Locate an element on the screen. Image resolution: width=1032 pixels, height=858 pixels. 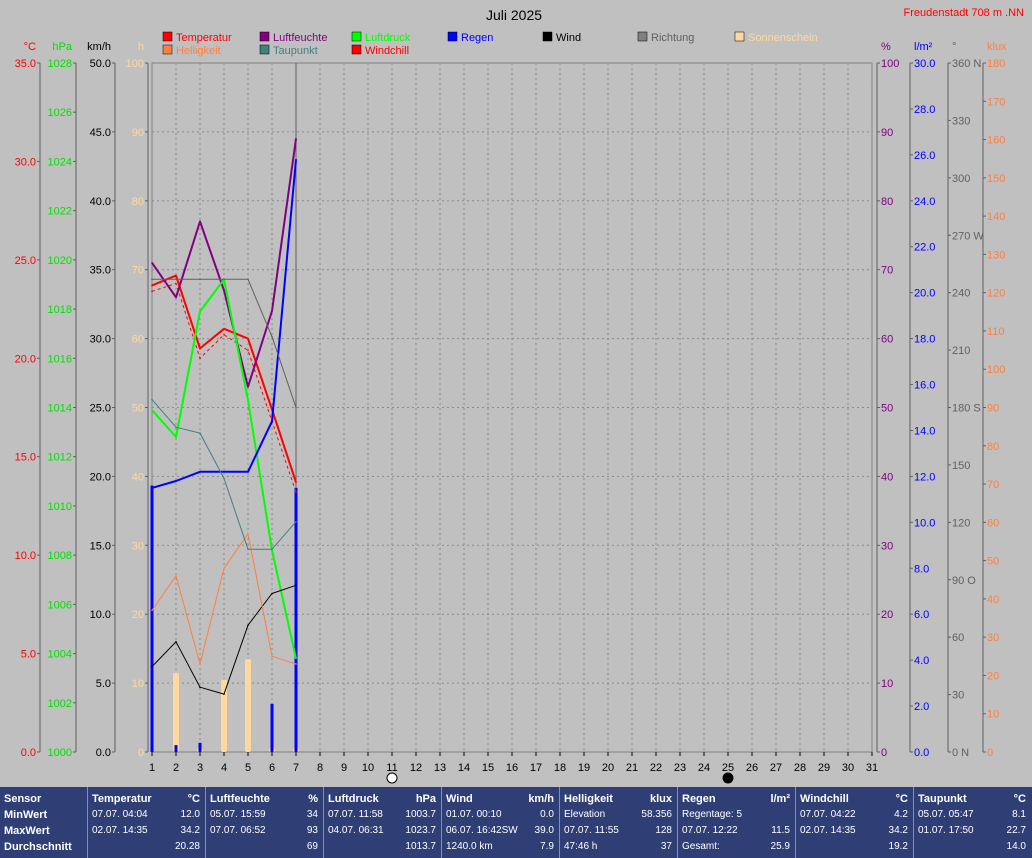
axis-tick-label-rain: 12.0 is located at coordinates (924, 477).